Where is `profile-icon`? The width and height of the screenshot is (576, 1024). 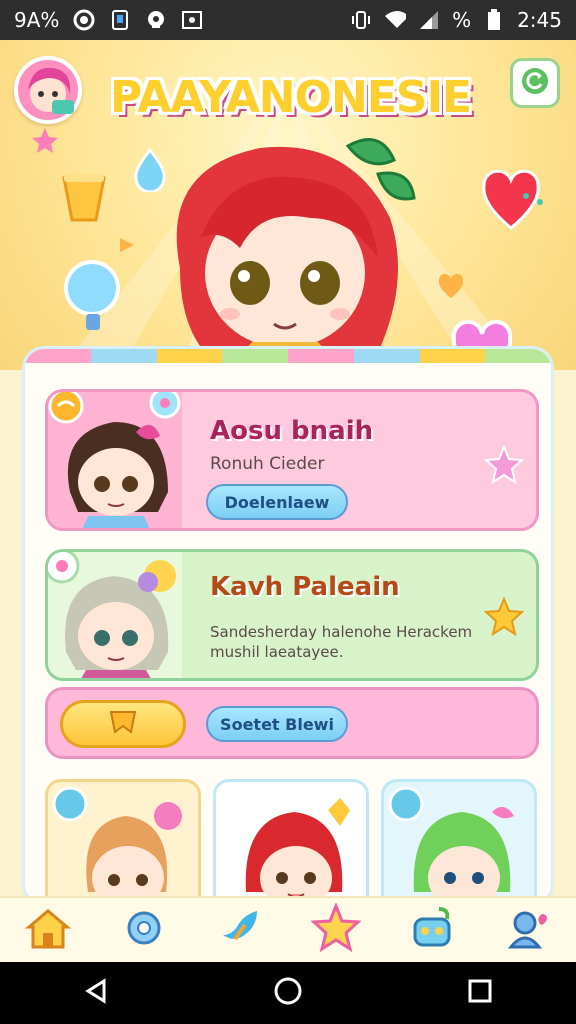
profile-icon is located at coordinates (528, 930).